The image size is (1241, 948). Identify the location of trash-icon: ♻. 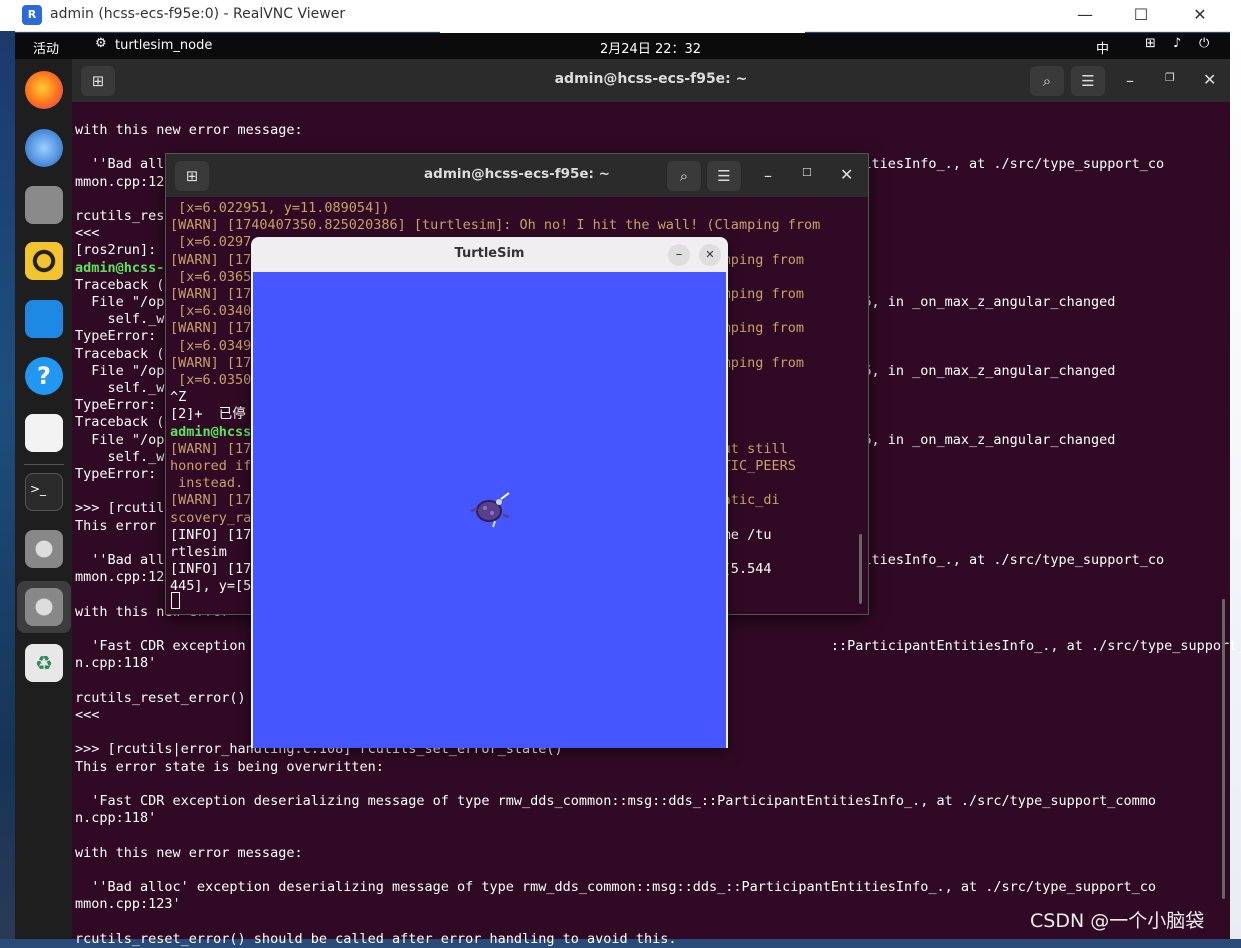
(44, 663).